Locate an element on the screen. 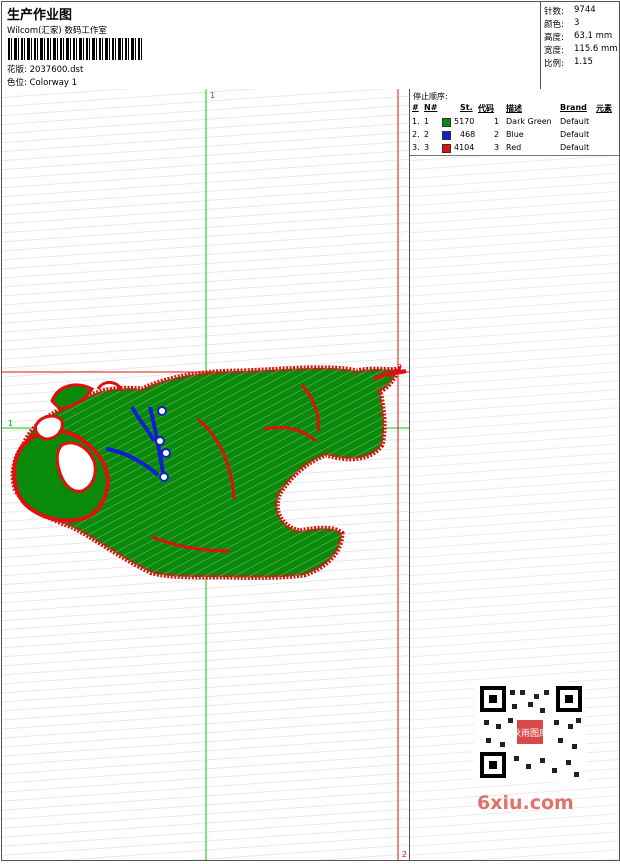 The image size is (620, 864). col-brand: Brand is located at coordinates (573, 107).